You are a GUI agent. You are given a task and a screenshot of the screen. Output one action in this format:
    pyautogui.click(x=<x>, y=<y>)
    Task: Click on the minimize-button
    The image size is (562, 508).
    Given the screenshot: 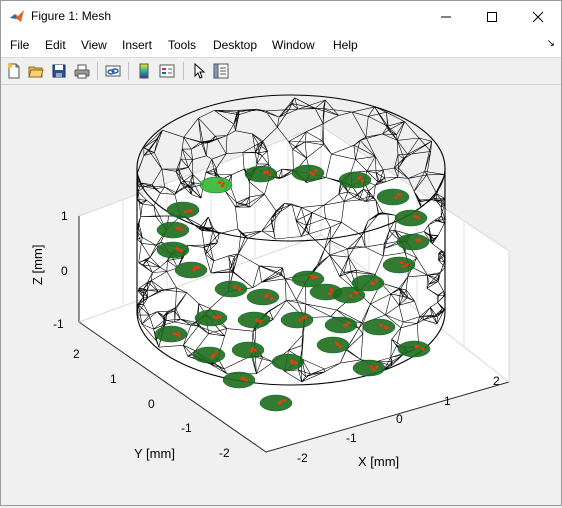 What is the action you would take?
    pyautogui.click(x=446, y=16)
    